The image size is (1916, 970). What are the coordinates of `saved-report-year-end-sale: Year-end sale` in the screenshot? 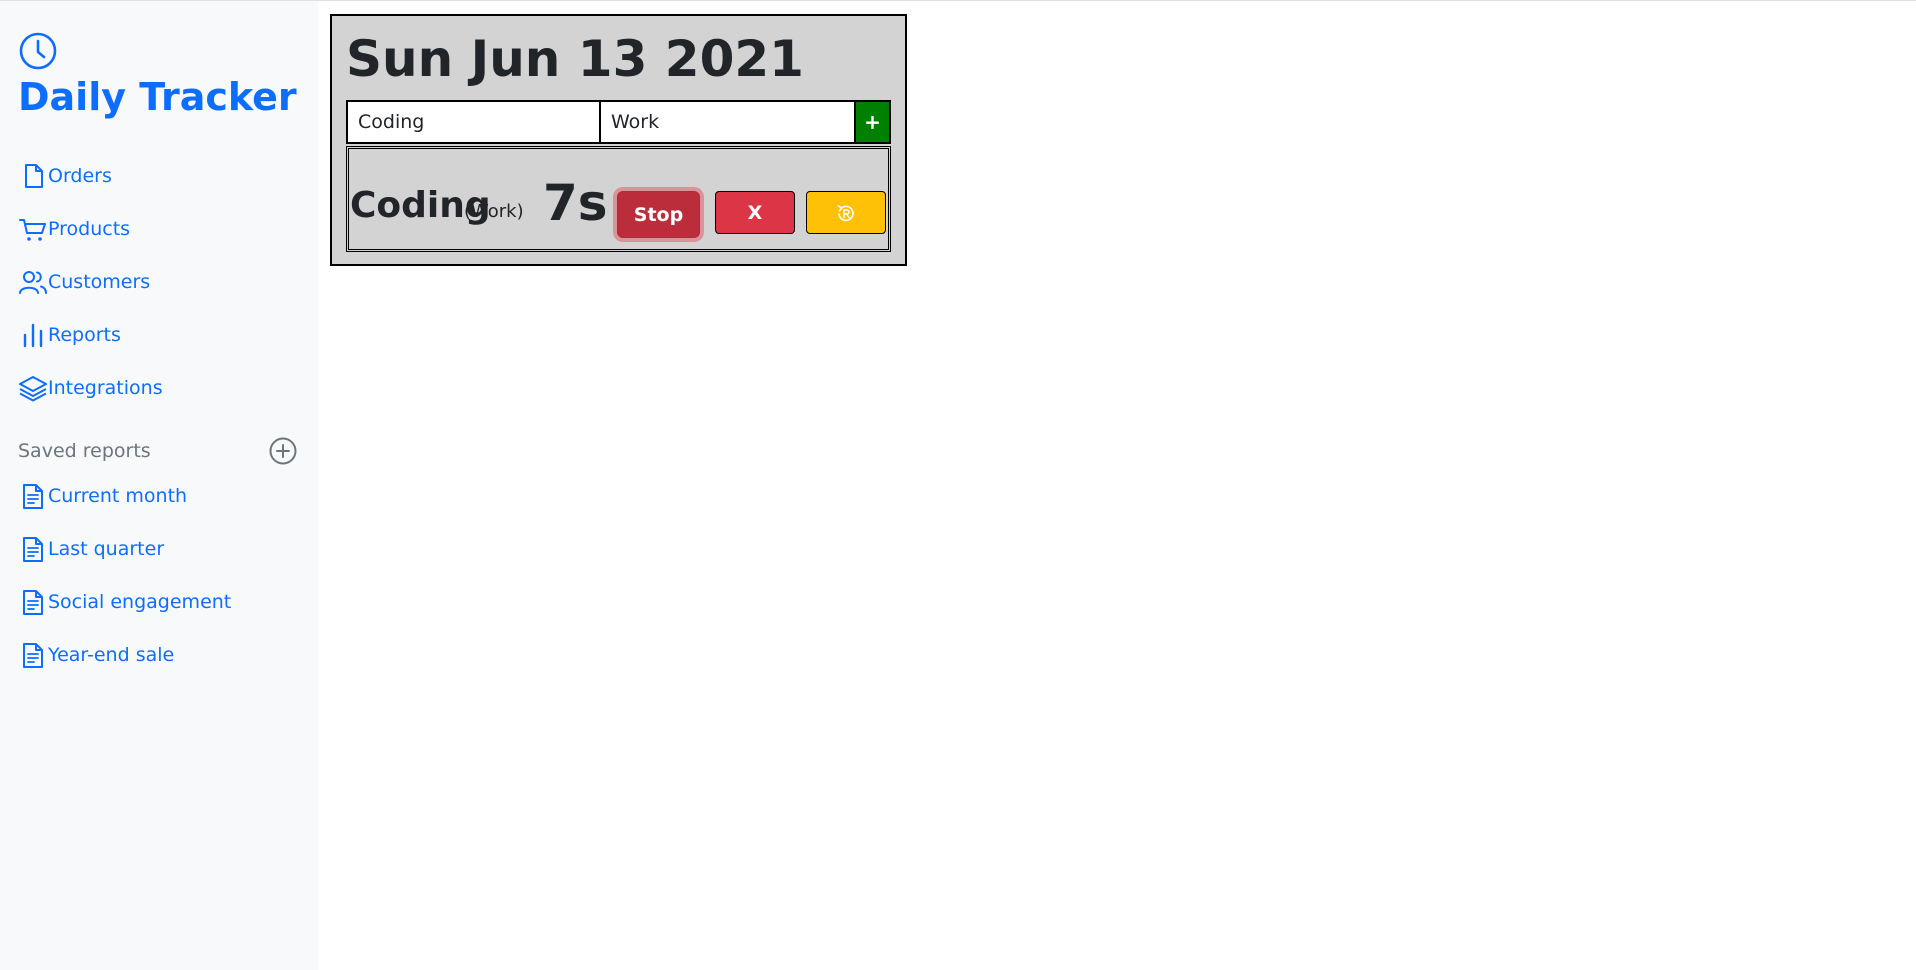 It's located at (163, 654).